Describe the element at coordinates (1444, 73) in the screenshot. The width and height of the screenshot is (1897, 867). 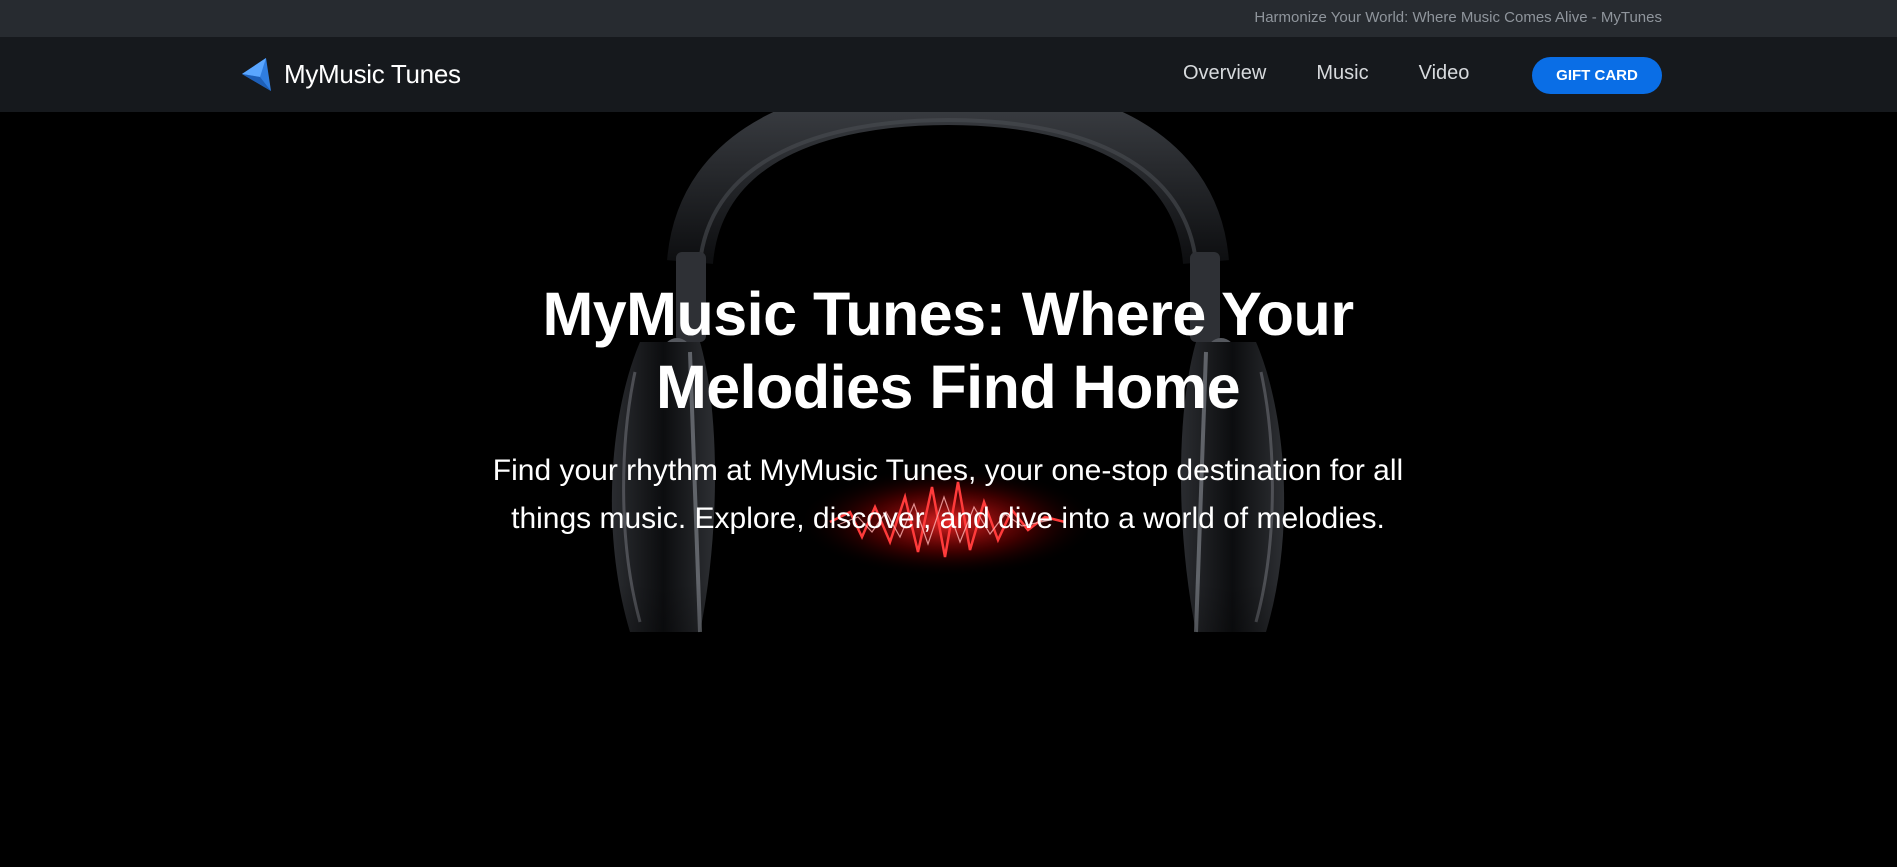
I see `nav-link-video: Video` at that location.